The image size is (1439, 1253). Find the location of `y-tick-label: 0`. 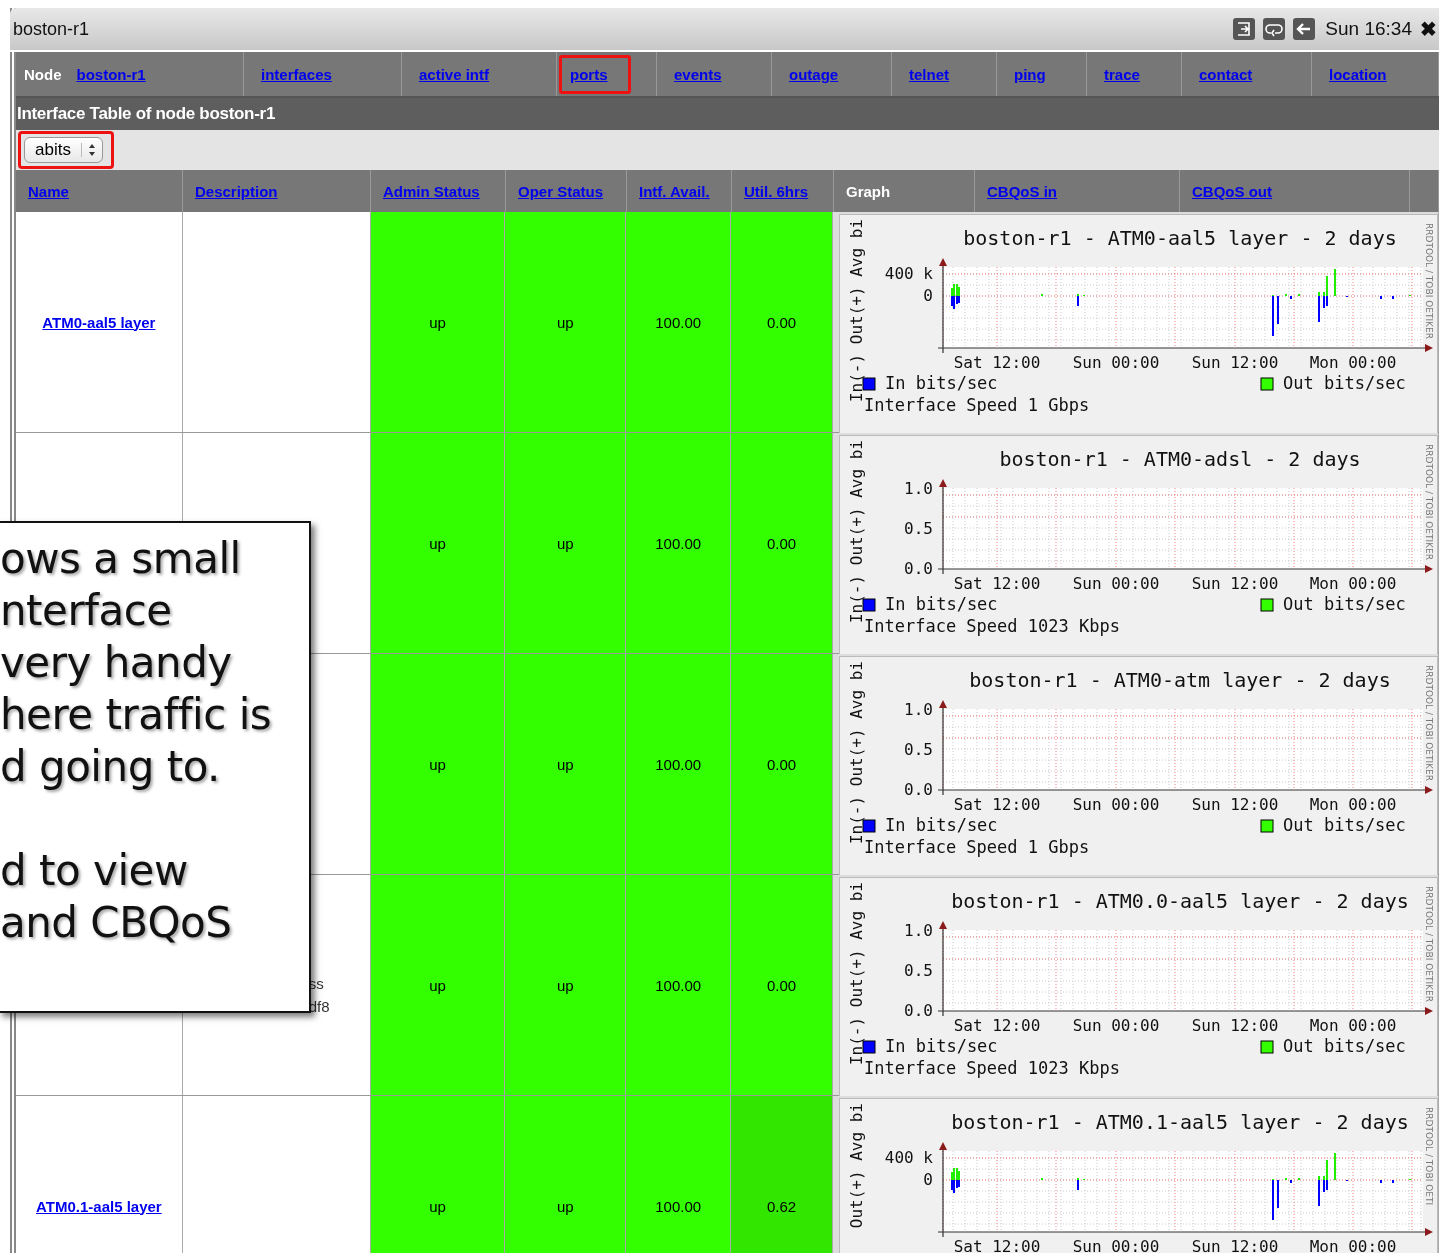

y-tick-label: 0 is located at coordinates (928, 1179).